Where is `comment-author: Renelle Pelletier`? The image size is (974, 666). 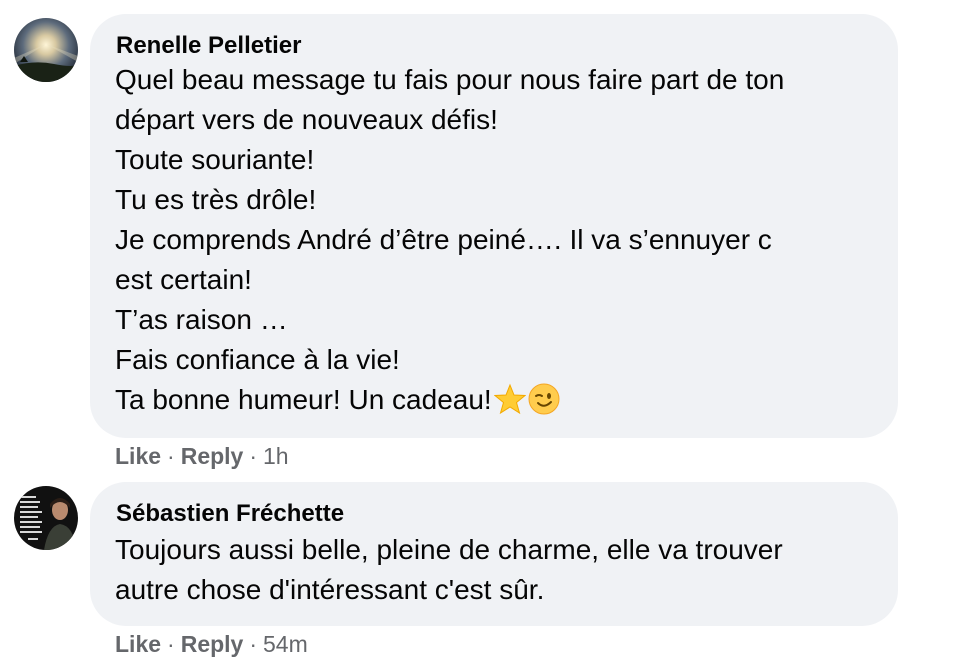
comment-author: Renelle Pelletier is located at coordinates (208, 46).